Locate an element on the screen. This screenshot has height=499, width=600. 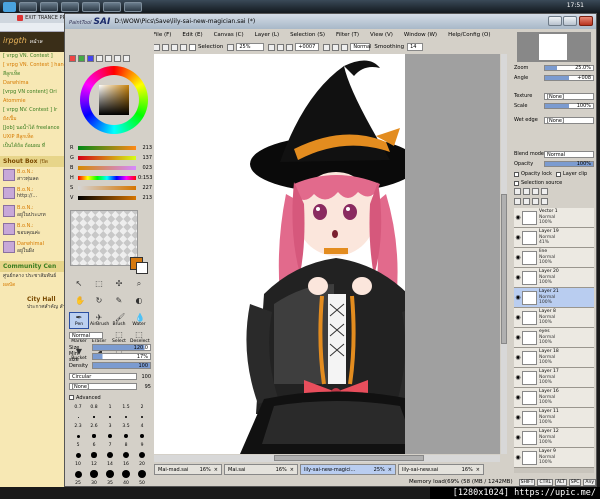
tool-tool-0-2: ✣ is located at coordinates (119, 286).